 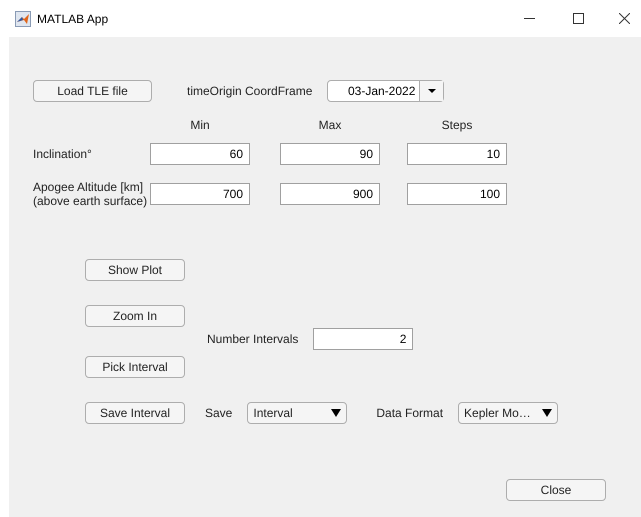 I want to click on number-field: 900, so click(x=330, y=194).